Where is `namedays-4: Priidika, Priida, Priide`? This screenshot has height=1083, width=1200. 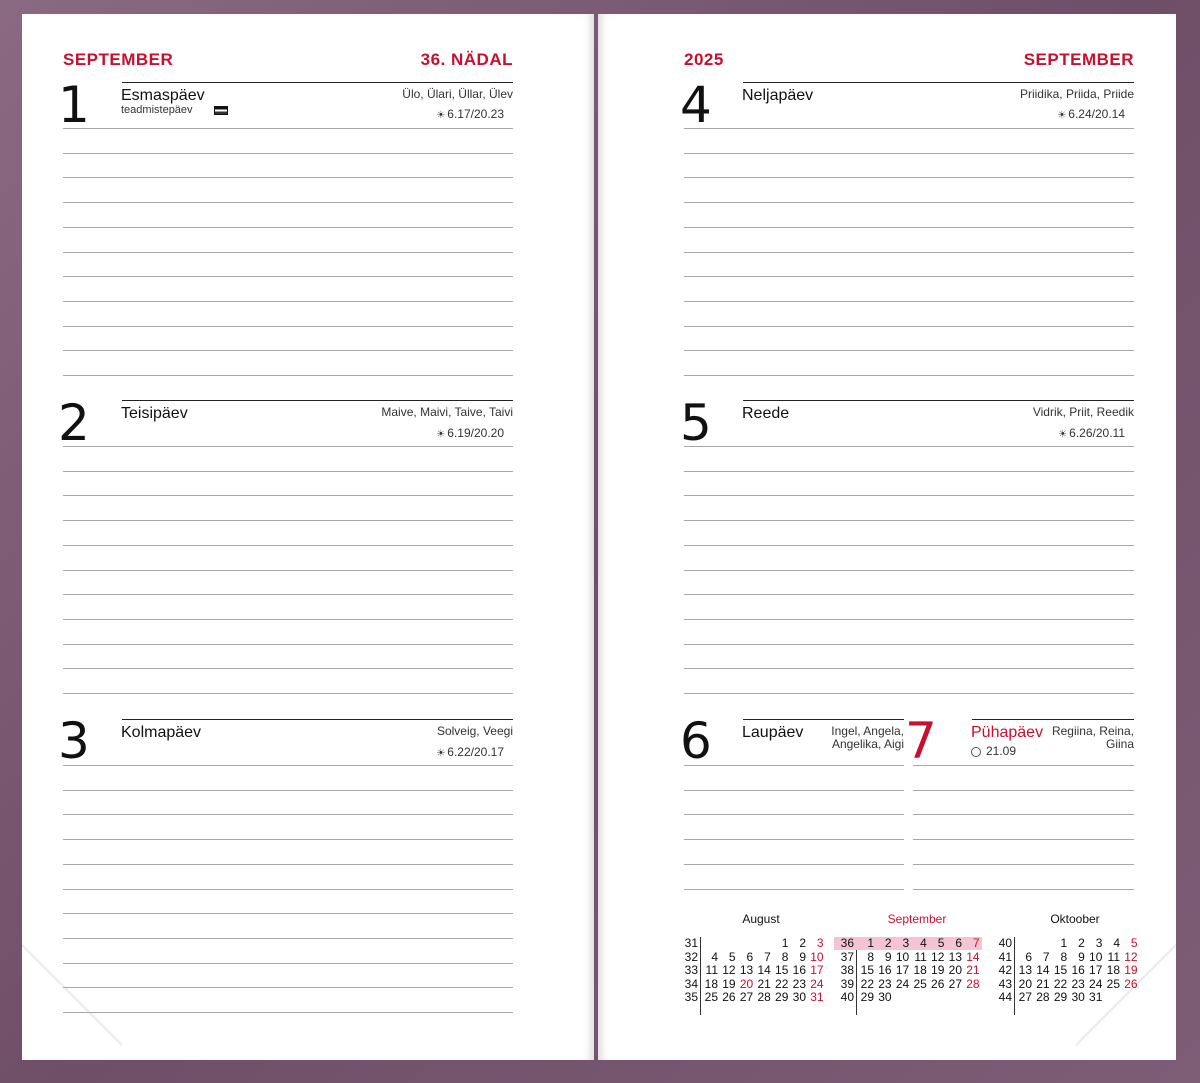 namedays-4: Priidika, Priida, Priide is located at coordinates (1076, 94).